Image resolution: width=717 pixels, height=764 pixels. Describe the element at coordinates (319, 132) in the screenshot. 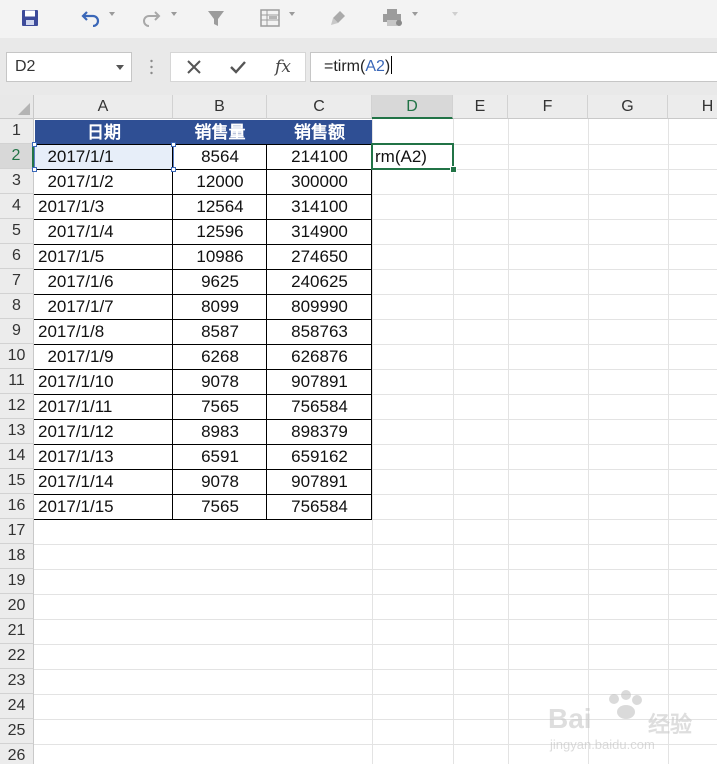

I see `header-cell-amount: 销售额` at that location.